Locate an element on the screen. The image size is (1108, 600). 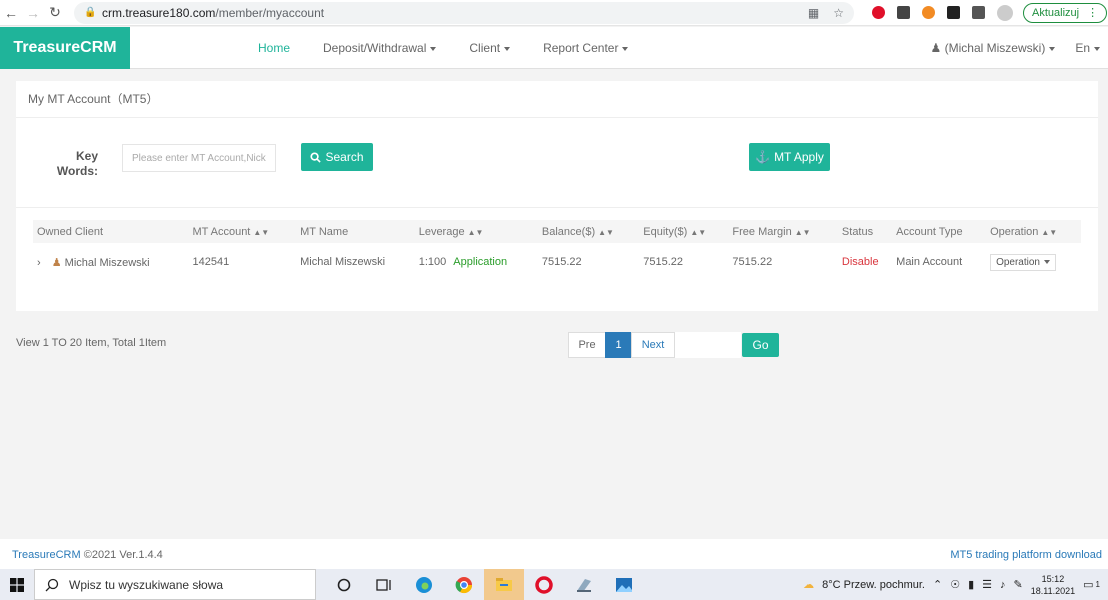
file-explorer-icon is located at coordinates (504, 584).